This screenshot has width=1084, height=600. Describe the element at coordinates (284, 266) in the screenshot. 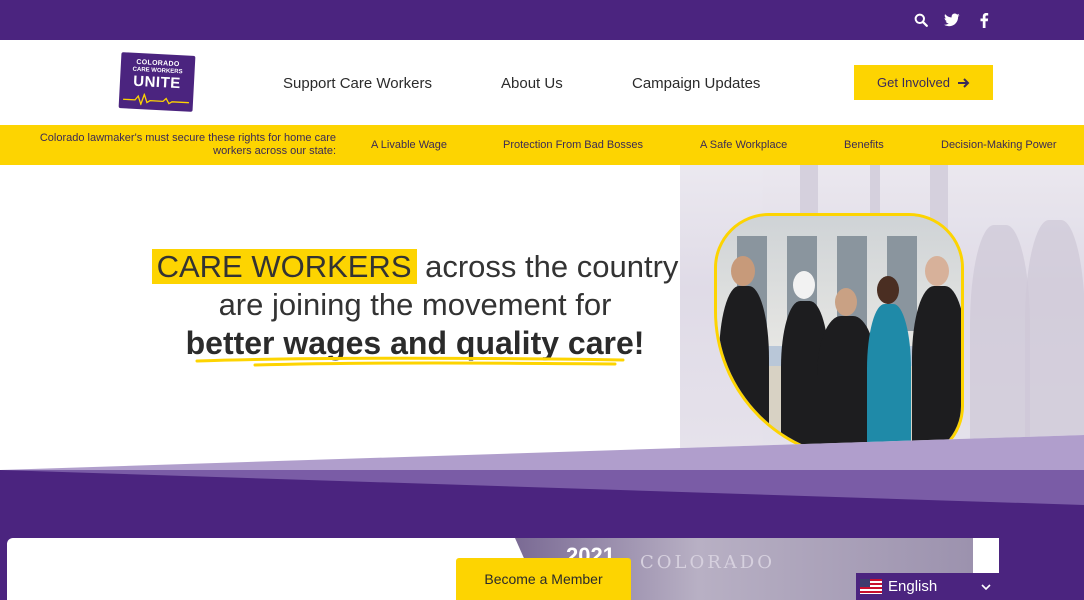

I see `hero-highlight: CARE WORKERS` at that location.